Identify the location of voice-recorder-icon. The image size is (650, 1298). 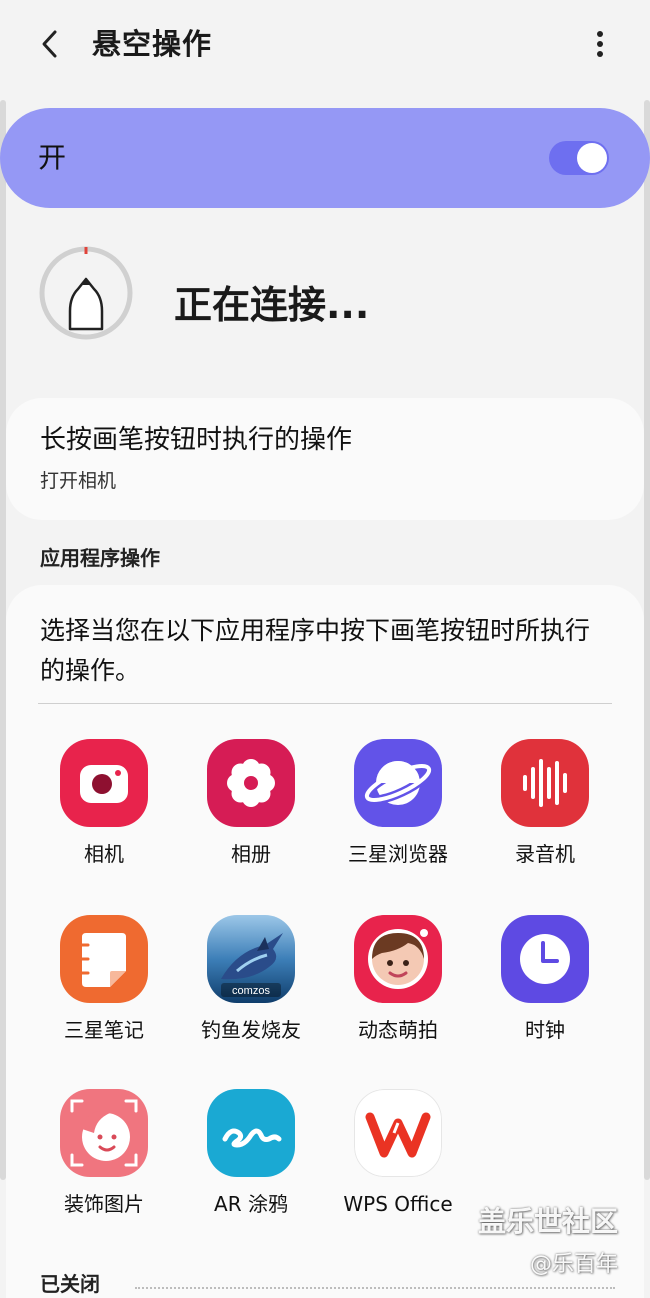
(545, 783).